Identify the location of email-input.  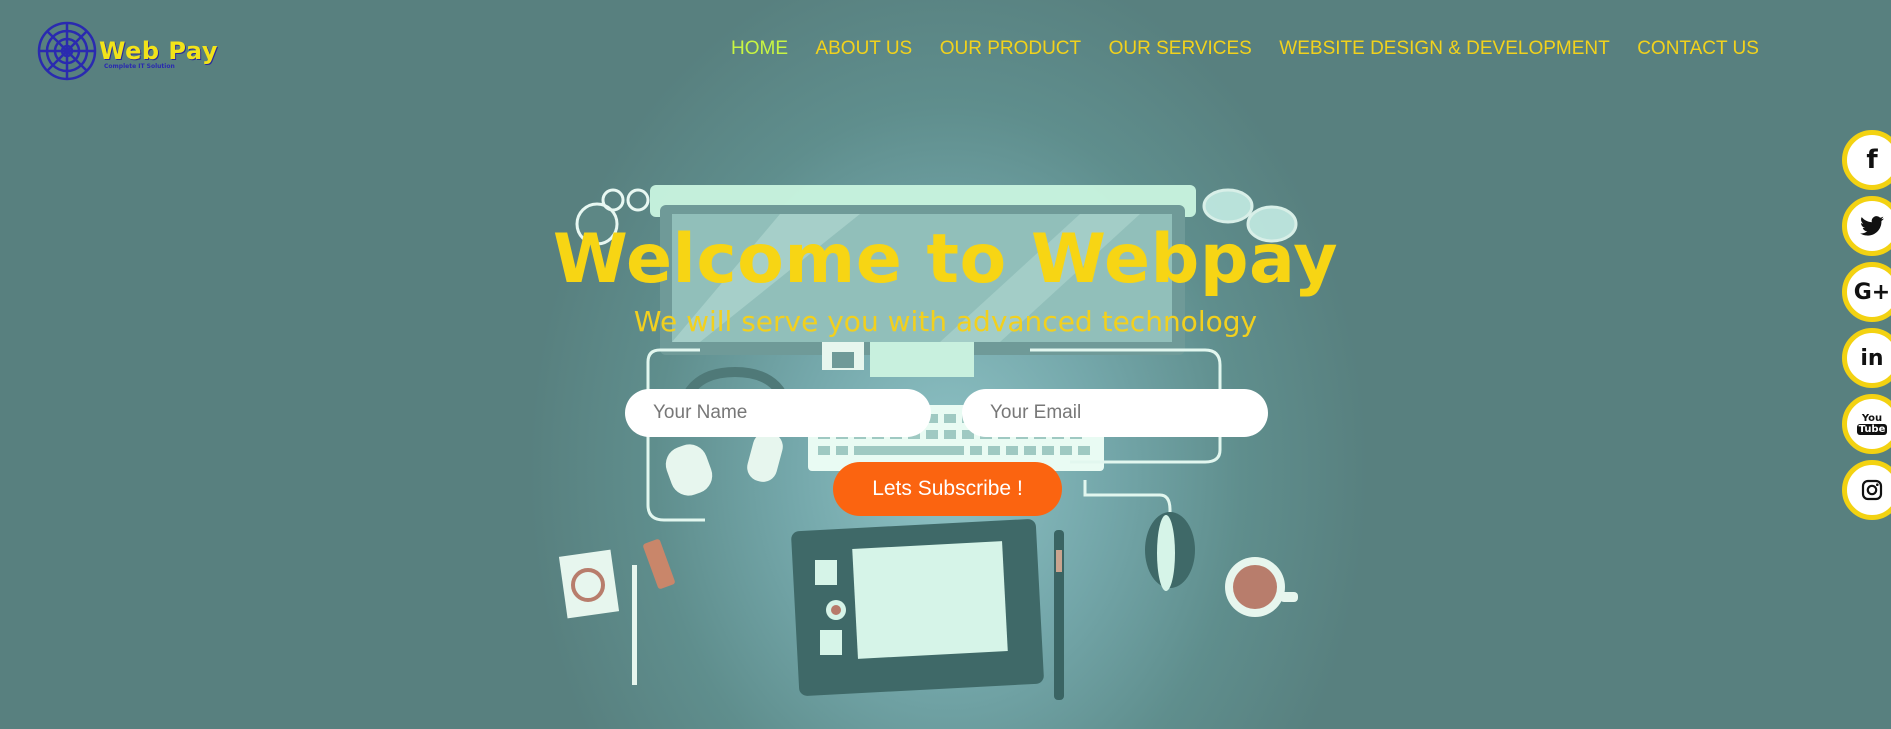
(1115, 413).